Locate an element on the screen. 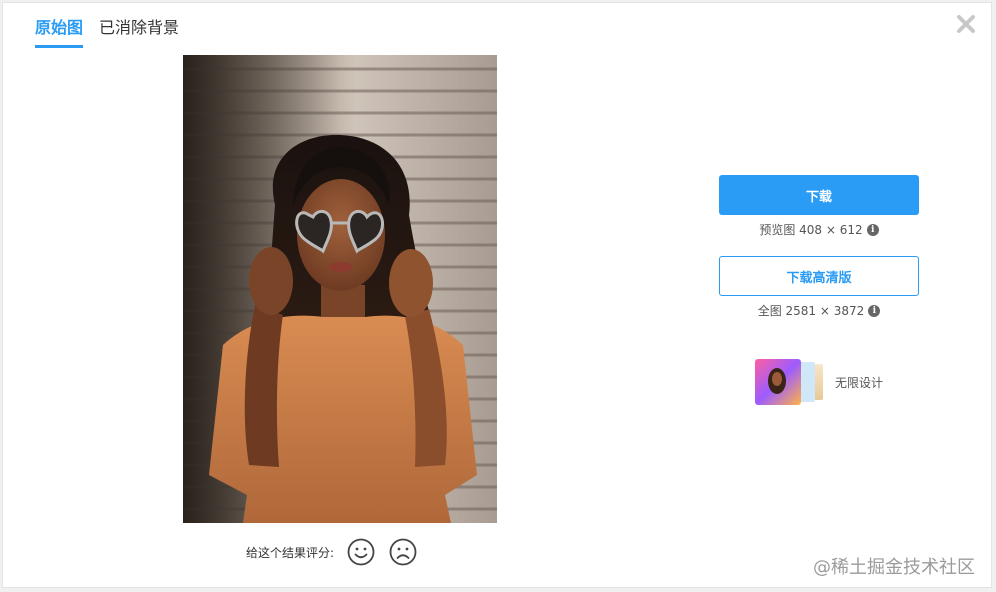 The height and width of the screenshot is (592, 996). full-size-info: 全图 2581 × 3872 i is located at coordinates (819, 310).